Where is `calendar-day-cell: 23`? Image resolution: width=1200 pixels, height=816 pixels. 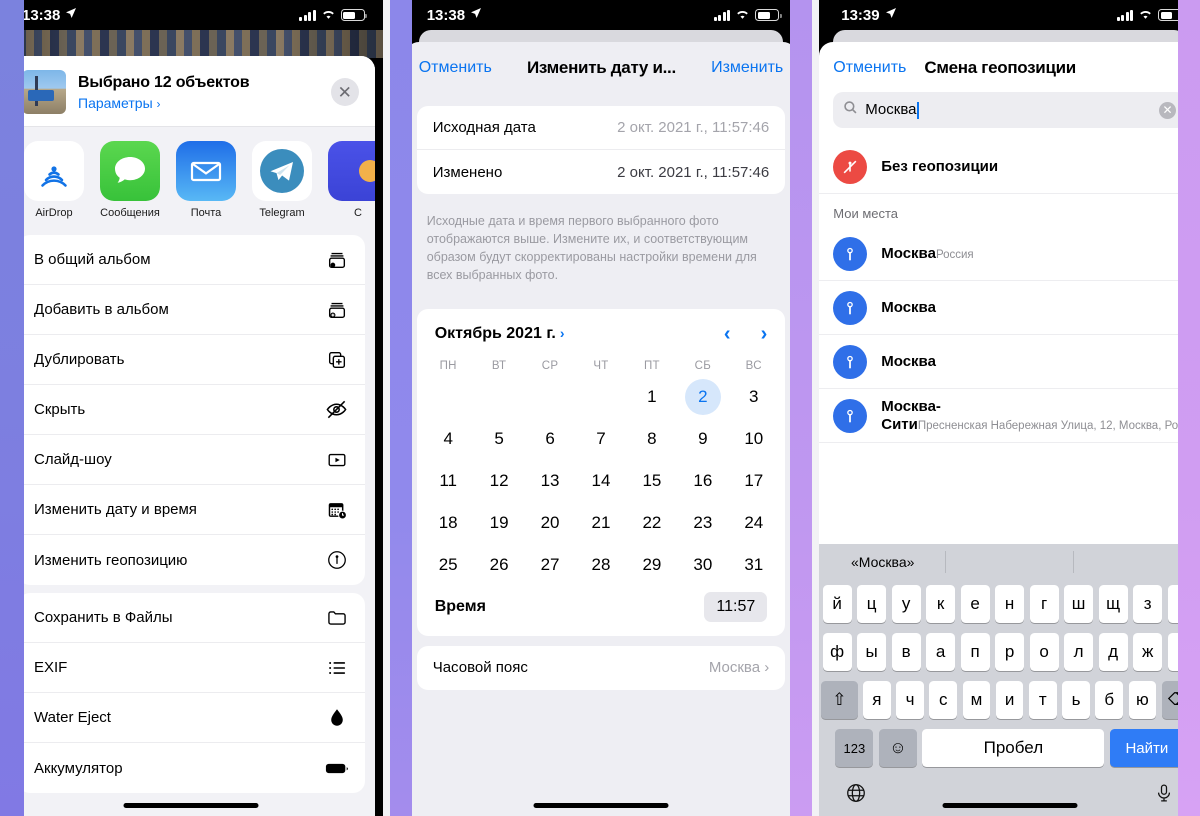
calendar-day-cell: 23 is located at coordinates (702, 523).